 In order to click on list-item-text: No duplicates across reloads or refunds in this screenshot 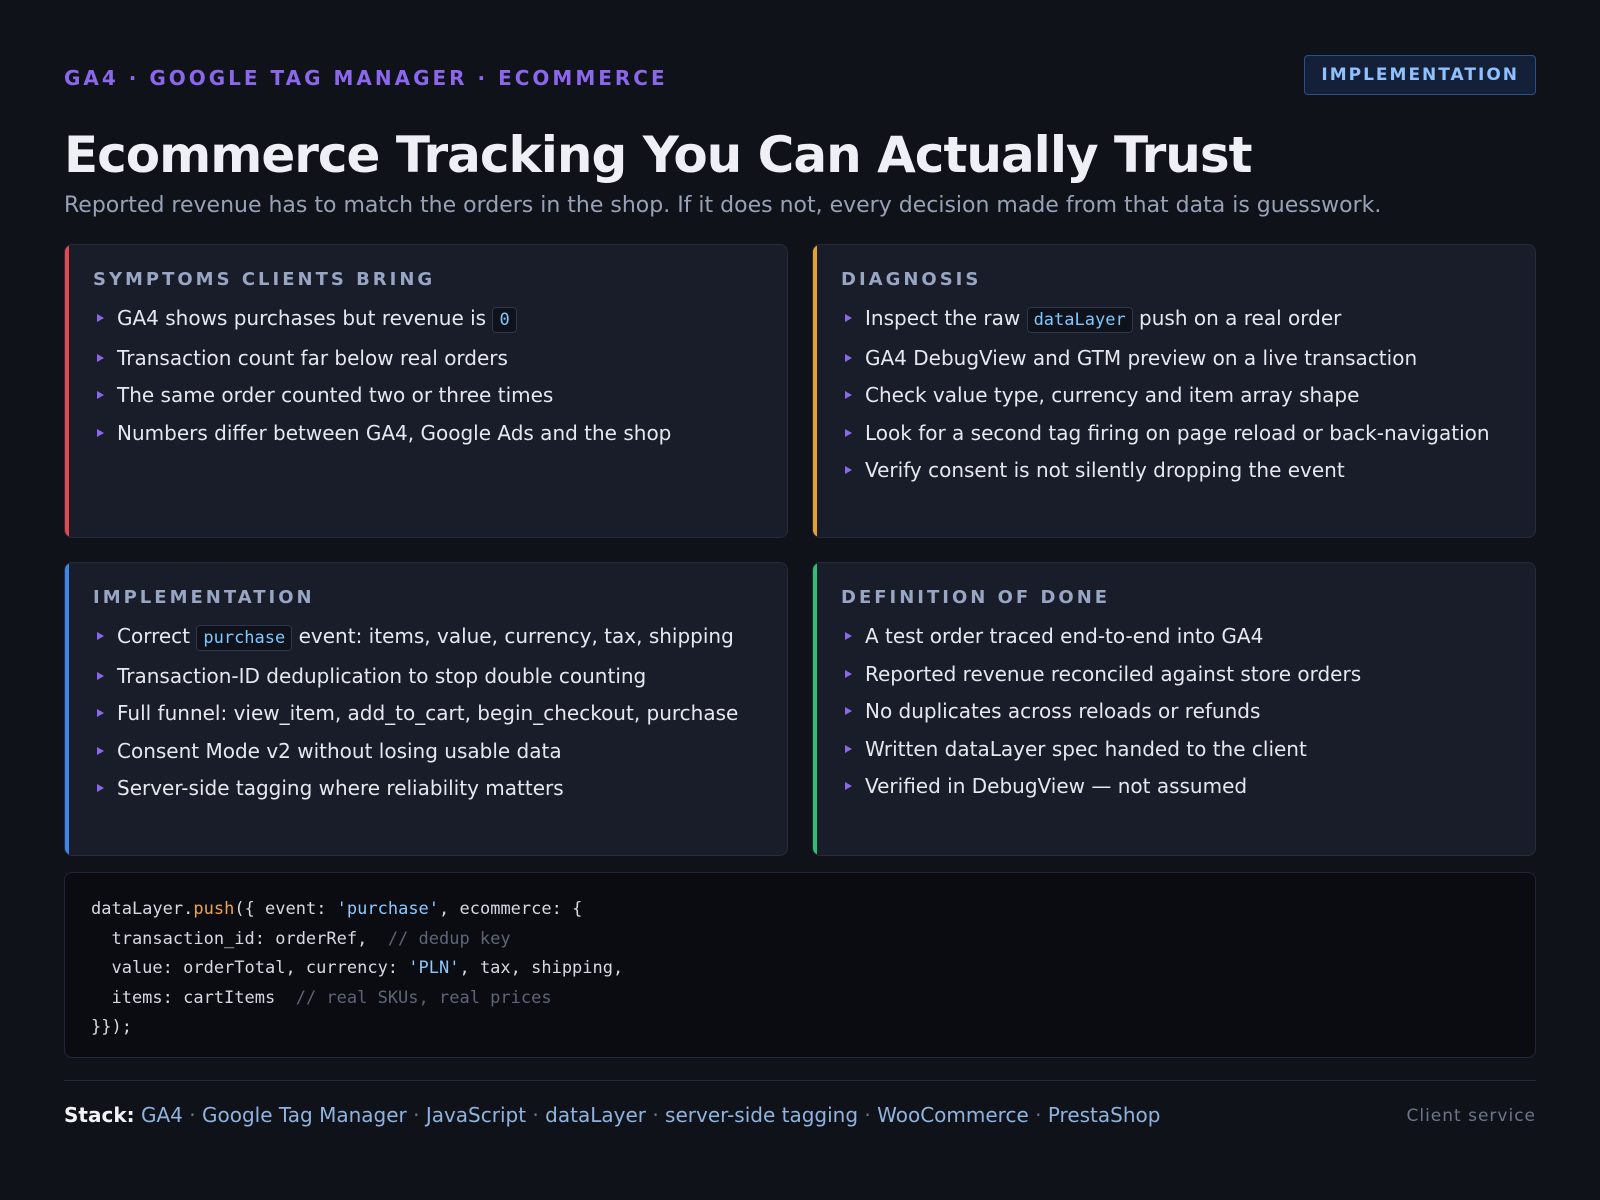, I will do `click(1063, 711)`.